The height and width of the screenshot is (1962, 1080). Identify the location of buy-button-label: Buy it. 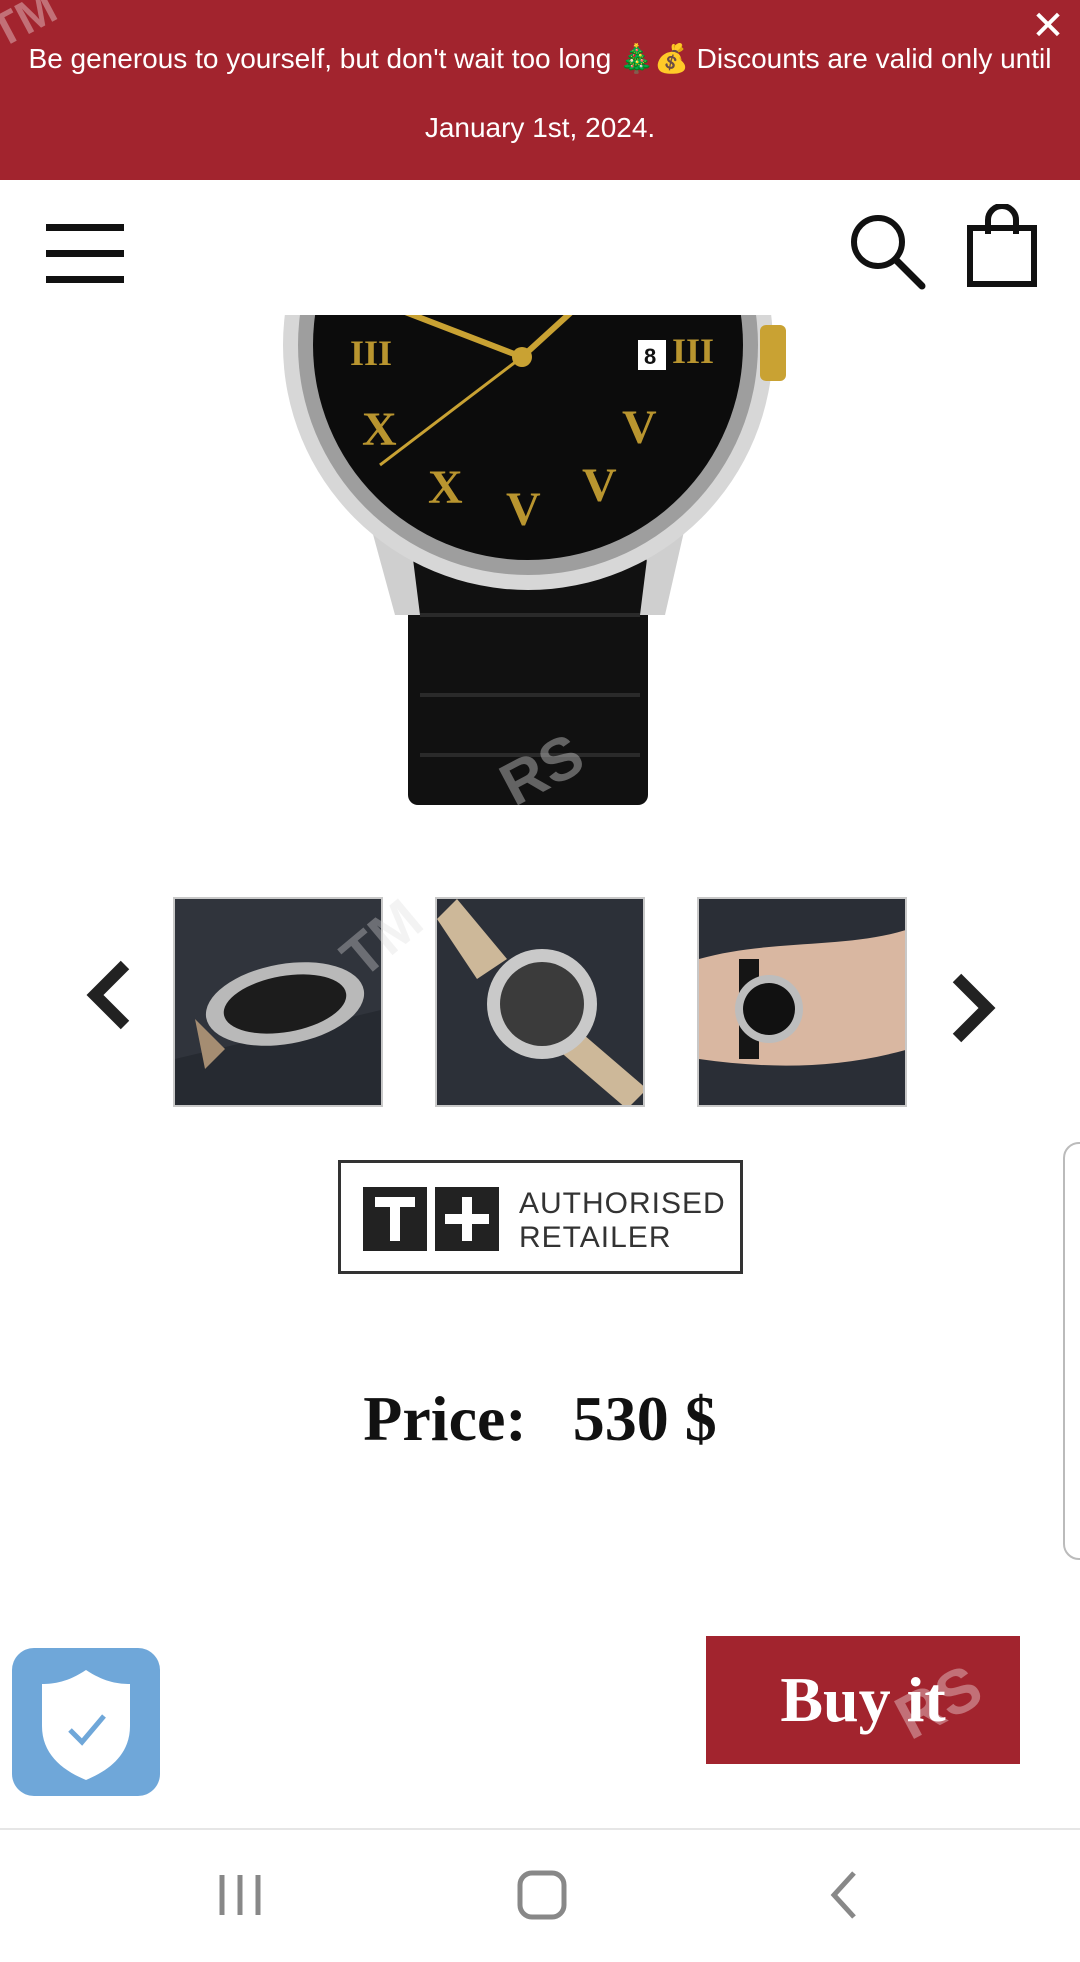
(863, 1699).